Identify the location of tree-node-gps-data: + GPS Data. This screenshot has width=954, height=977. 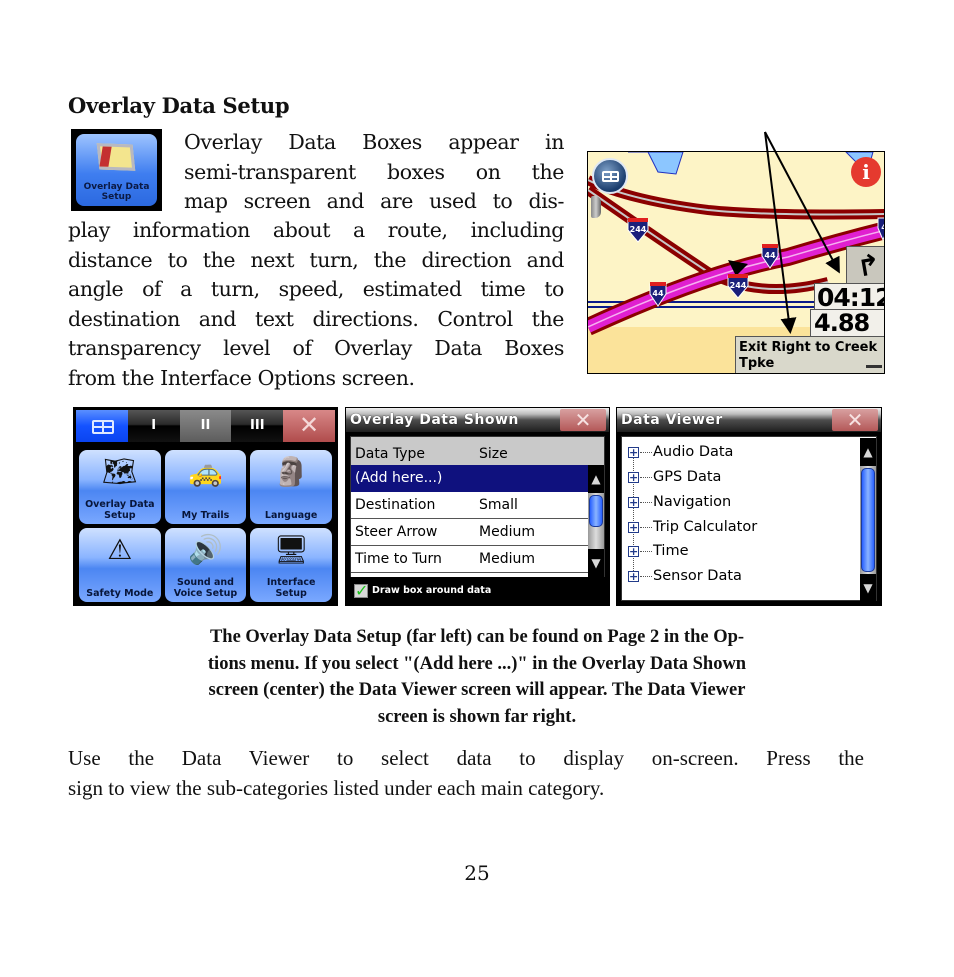
(674, 477).